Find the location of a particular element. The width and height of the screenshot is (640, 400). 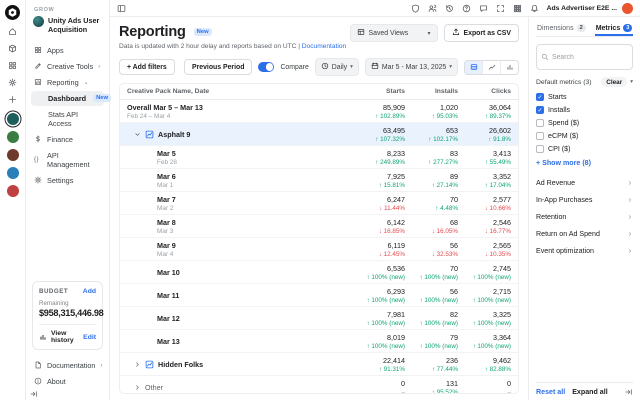

metric-group-in-app-purchases: In-App Purchases is located at coordinates (584, 199).